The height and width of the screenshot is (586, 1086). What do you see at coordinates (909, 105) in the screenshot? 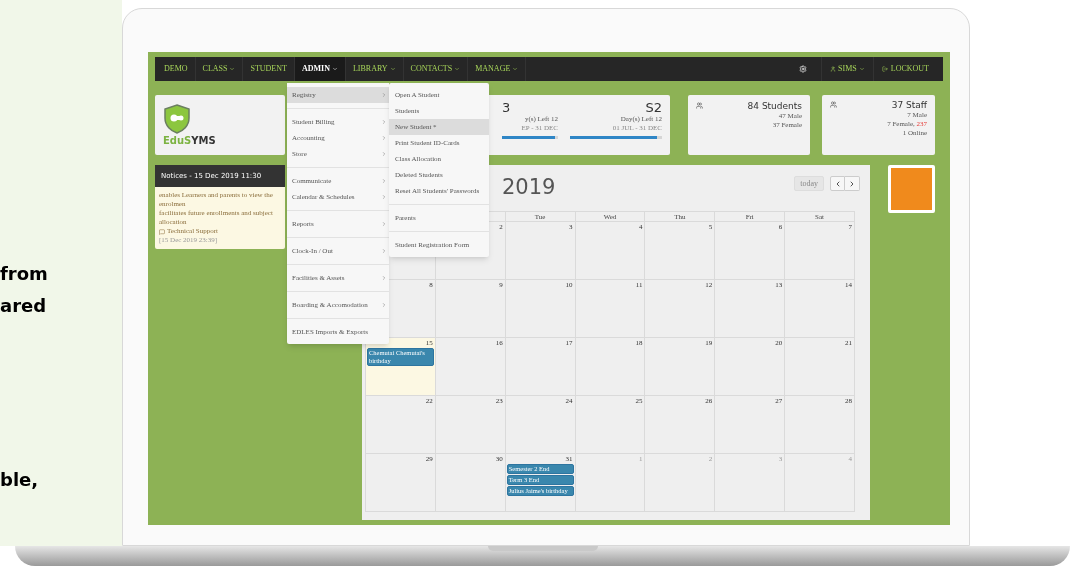
I see `staff-count: 37 Staff` at bounding box center [909, 105].